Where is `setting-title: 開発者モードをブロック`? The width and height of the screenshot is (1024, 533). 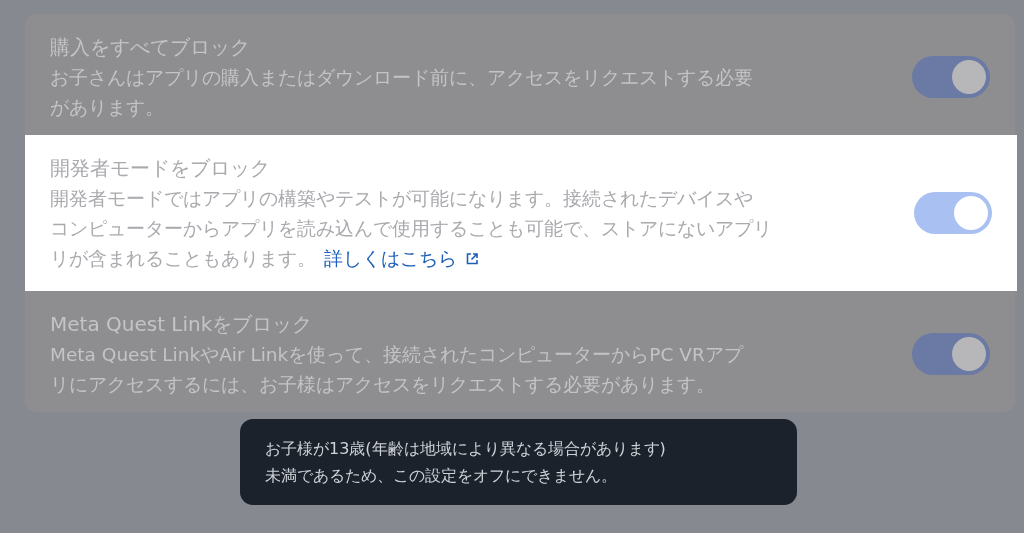
setting-title: 開発者モードをブロック is located at coordinates (160, 168).